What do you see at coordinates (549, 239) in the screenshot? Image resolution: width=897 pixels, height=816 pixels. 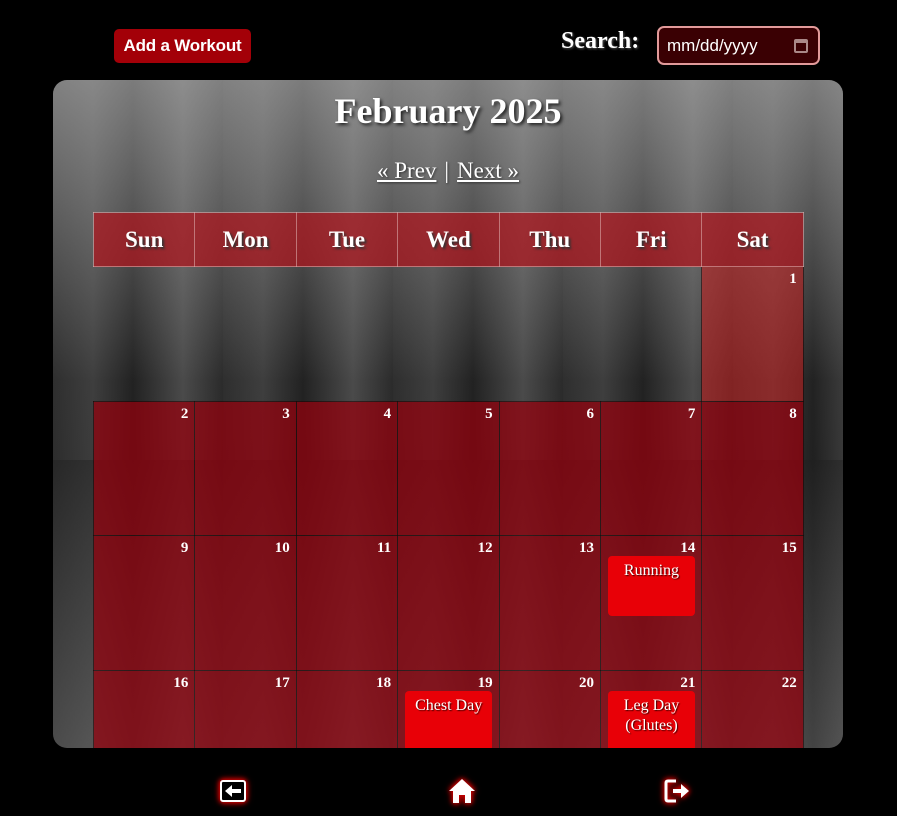 I see `weekday-header: Thu` at bounding box center [549, 239].